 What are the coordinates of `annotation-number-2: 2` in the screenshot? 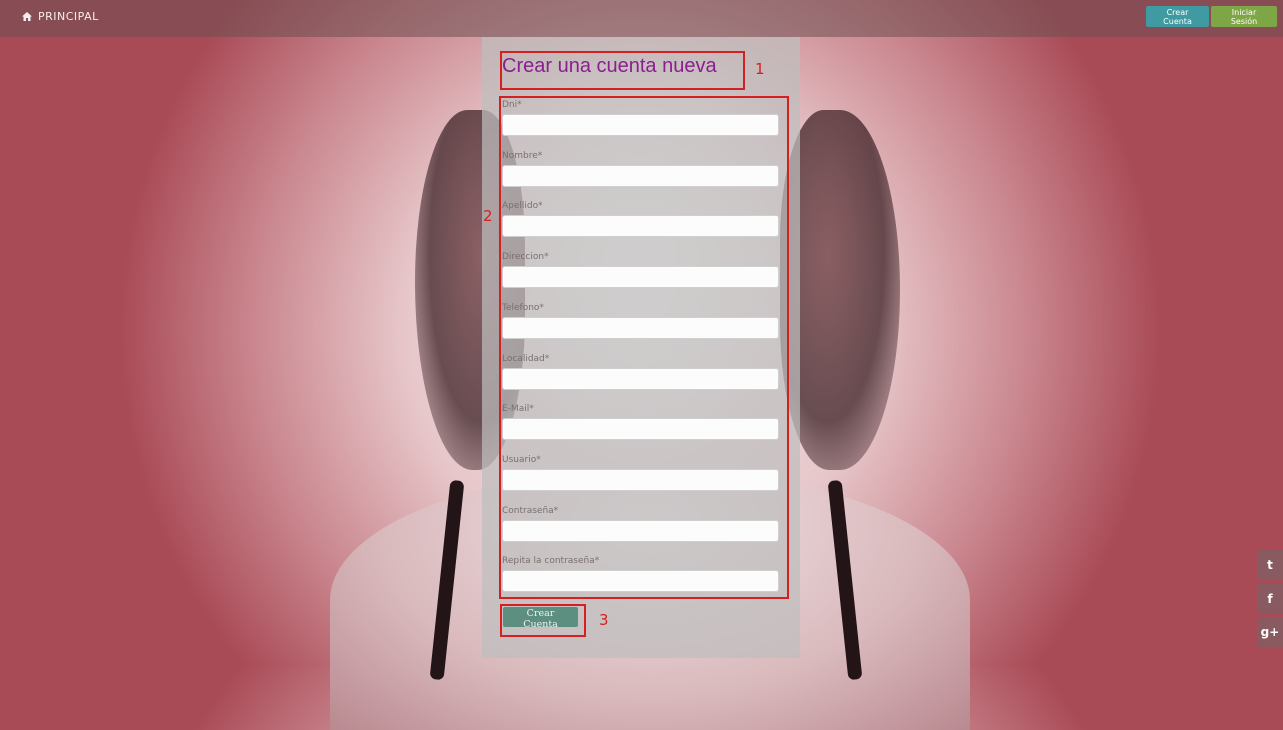 It's located at (488, 216).